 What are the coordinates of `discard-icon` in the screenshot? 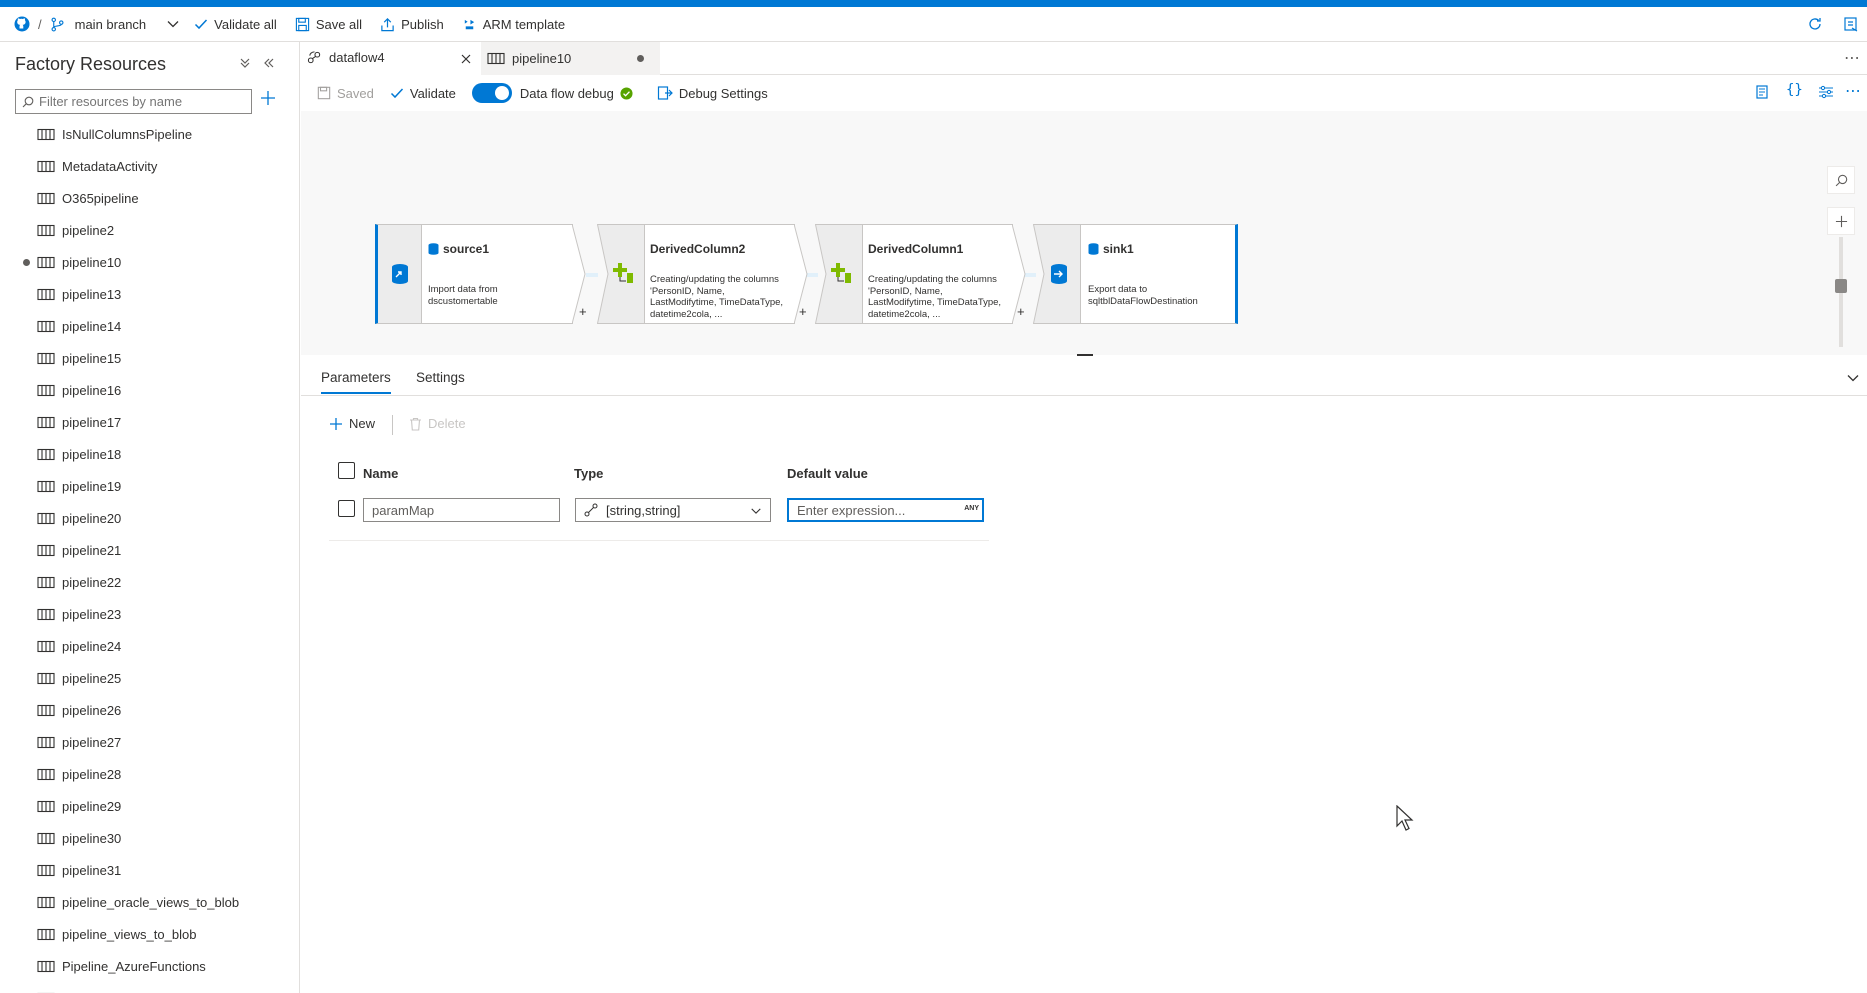 It's located at (1851, 25).